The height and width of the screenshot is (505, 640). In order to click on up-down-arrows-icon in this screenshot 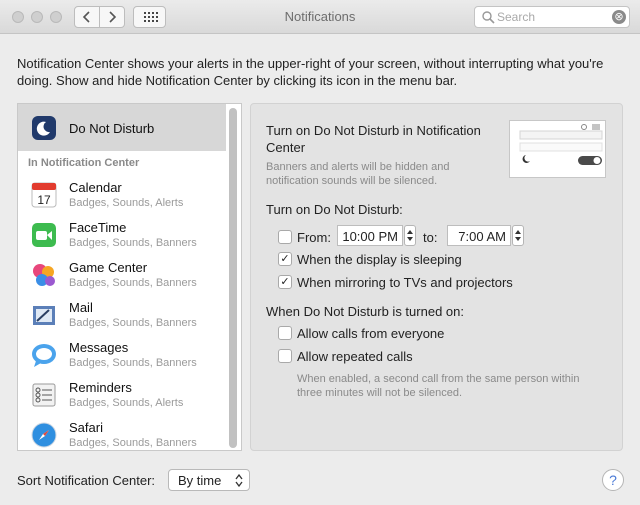, I will do `click(239, 480)`.